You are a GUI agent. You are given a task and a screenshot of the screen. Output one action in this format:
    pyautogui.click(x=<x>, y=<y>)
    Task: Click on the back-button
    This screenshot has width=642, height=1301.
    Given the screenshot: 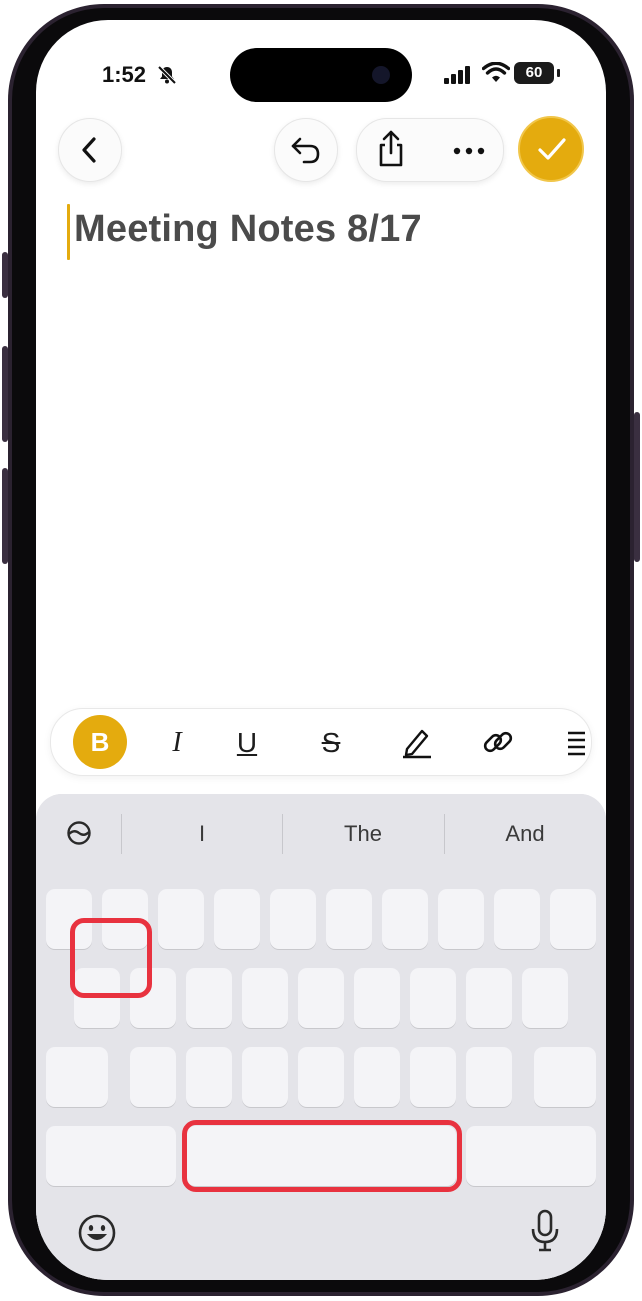 What is the action you would take?
    pyautogui.click(x=90, y=150)
    